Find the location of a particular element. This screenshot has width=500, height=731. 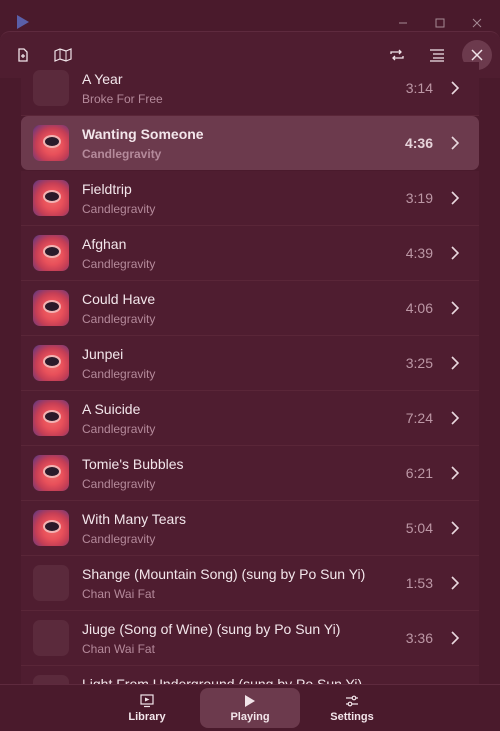

track-title: A Suicide is located at coordinates (111, 409).